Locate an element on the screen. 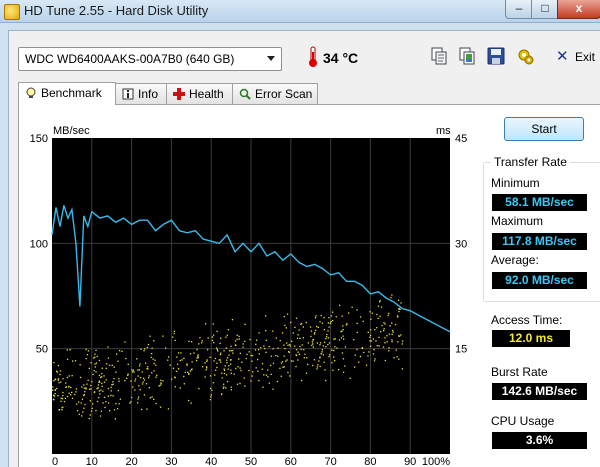 The image size is (600, 467). maximum-label: Maximum is located at coordinates (517, 221).